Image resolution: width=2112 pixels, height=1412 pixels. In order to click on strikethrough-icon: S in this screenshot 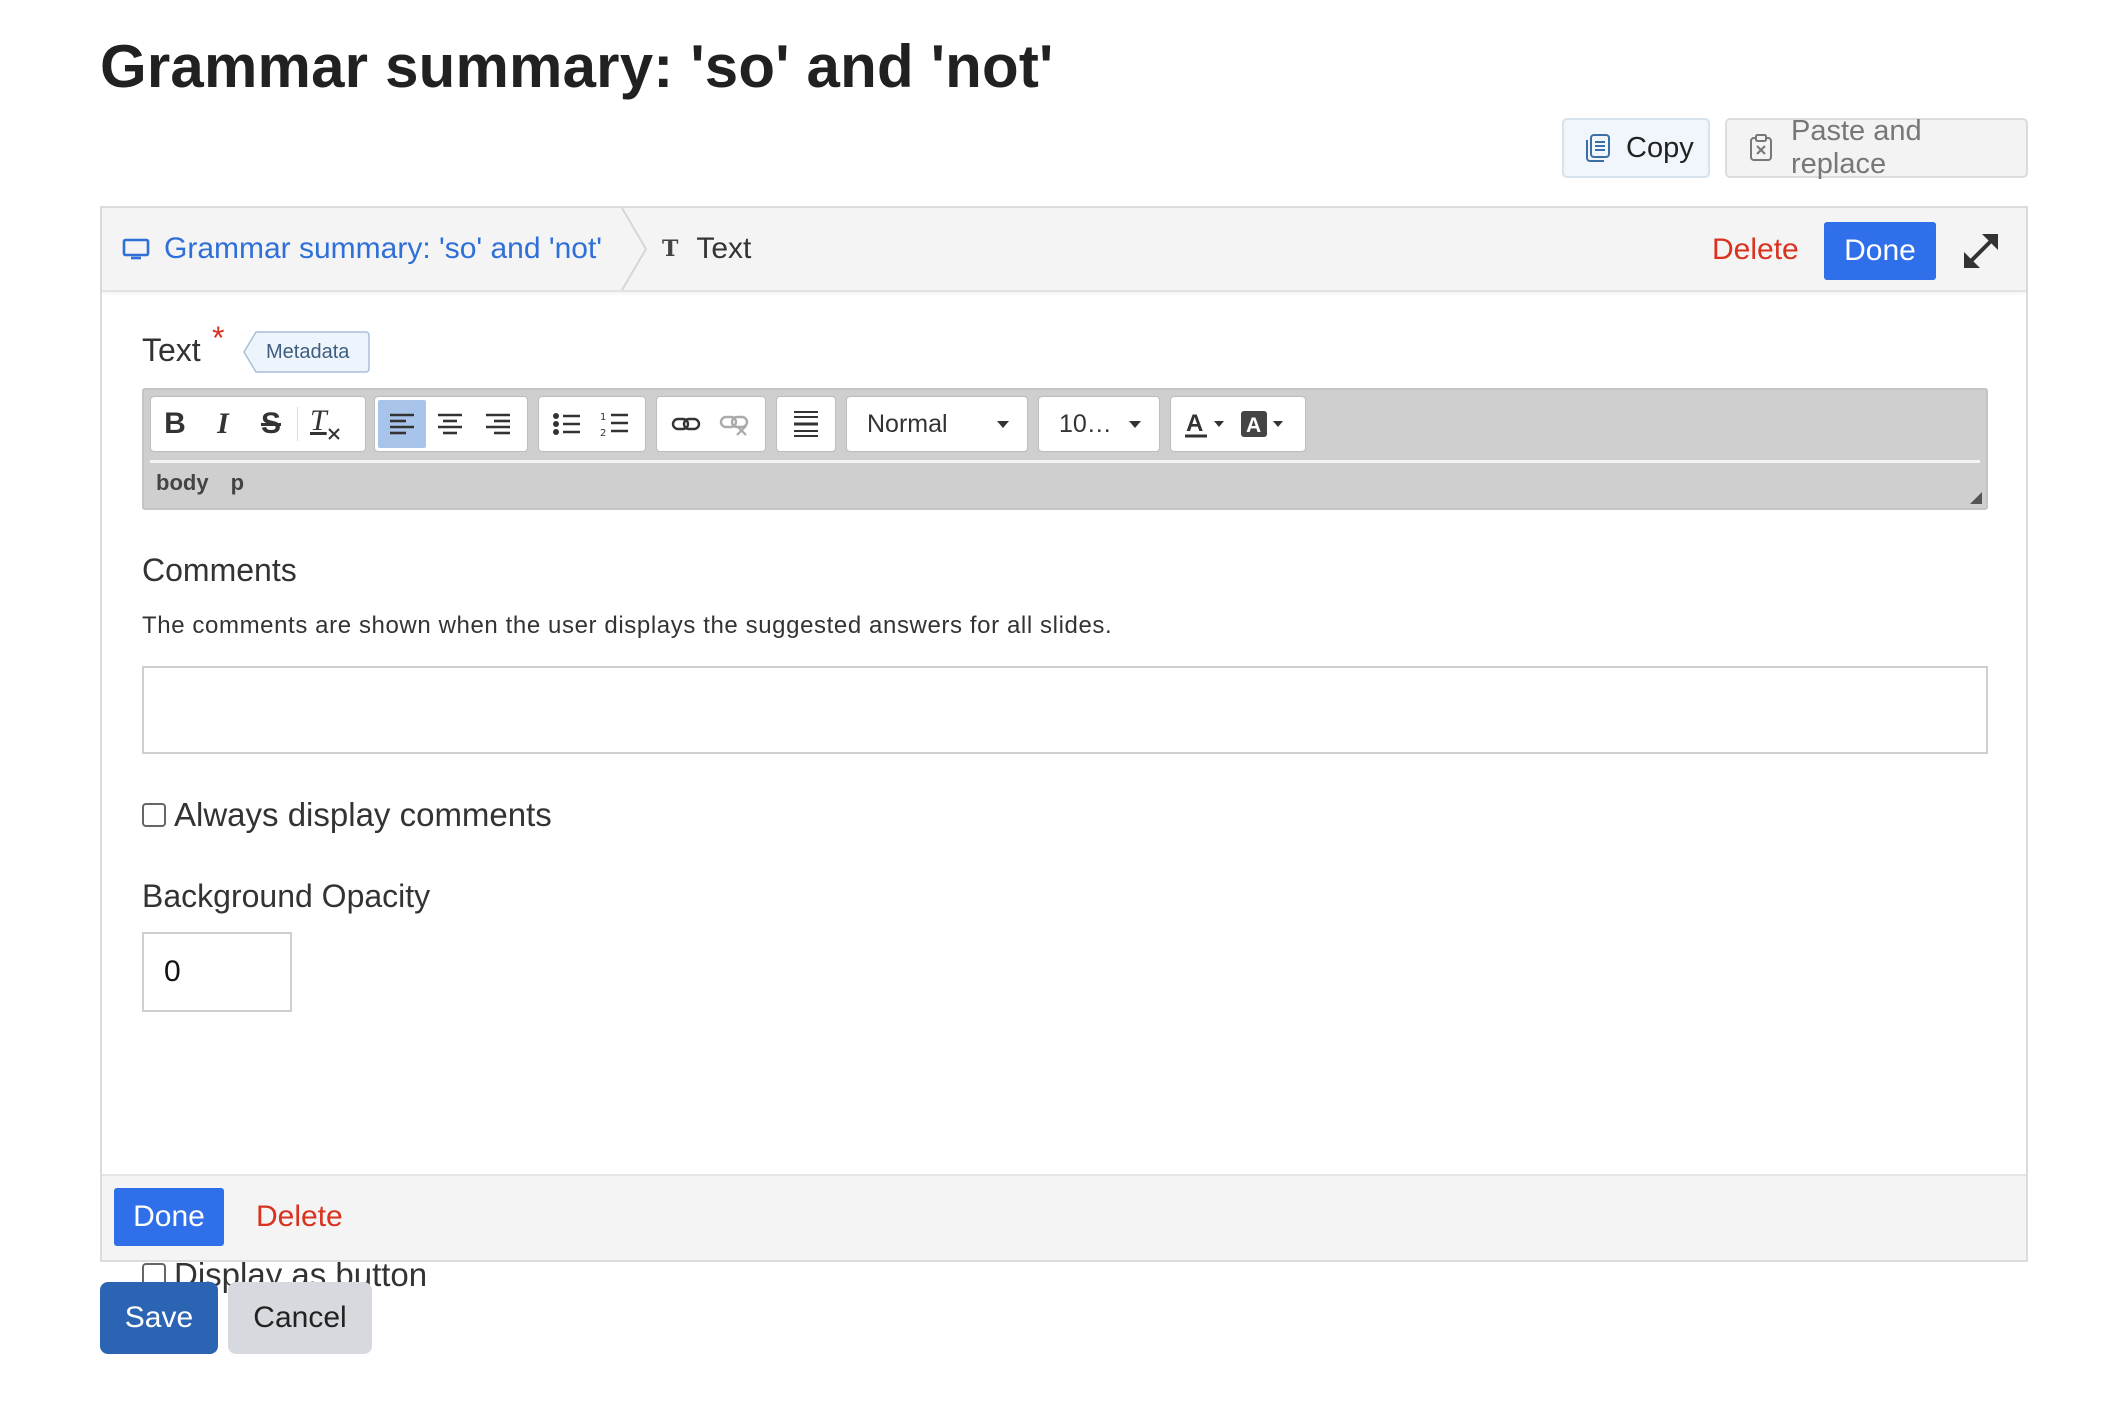, I will do `click(270, 423)`.